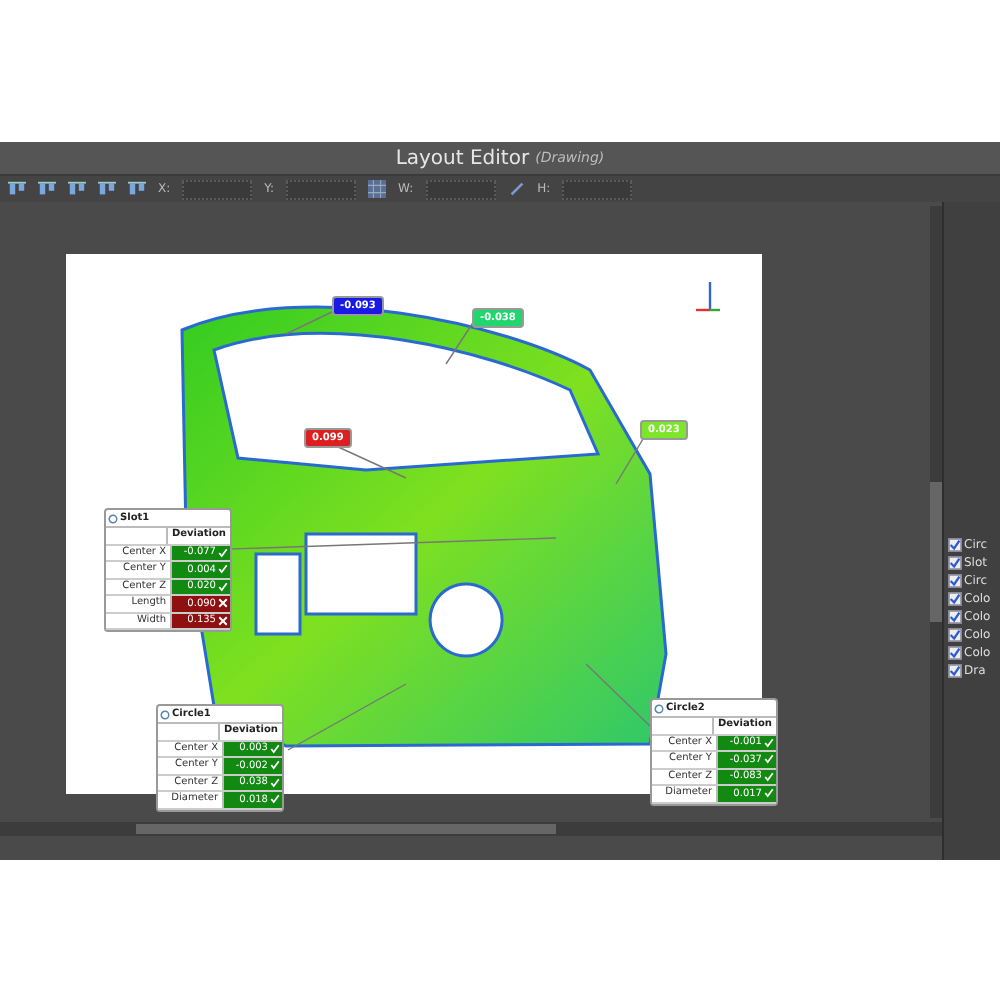 This screenshot has height=1000, width=1000. I want to click on link-icon, so click(516, 189).